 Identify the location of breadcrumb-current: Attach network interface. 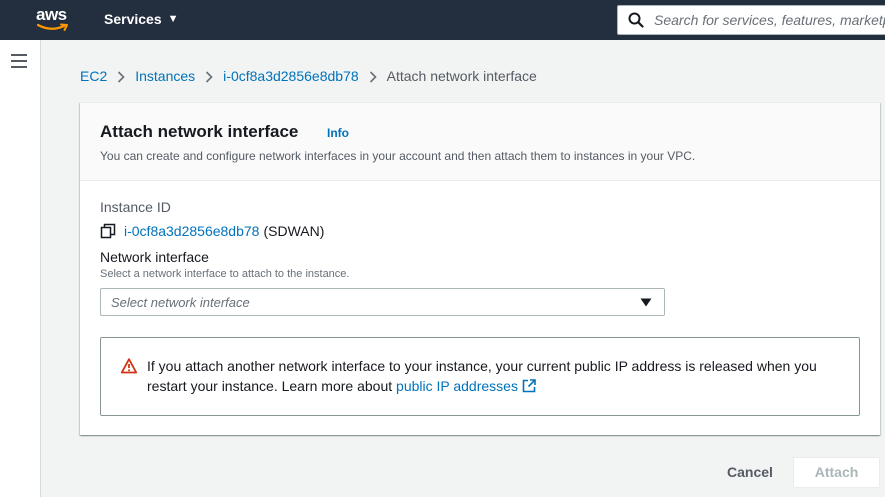
(461, 76).